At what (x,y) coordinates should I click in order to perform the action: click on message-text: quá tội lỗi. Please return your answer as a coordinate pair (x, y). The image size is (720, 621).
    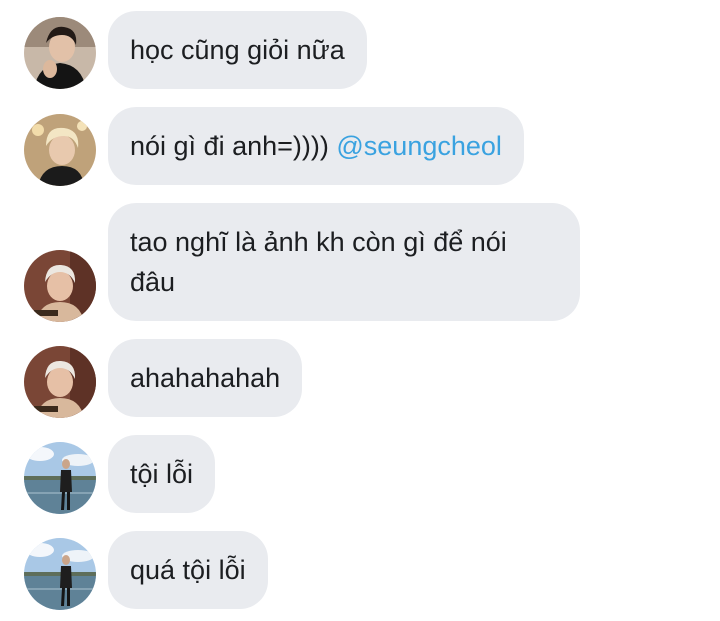
    Looking at the image, I should click on (188, 570).